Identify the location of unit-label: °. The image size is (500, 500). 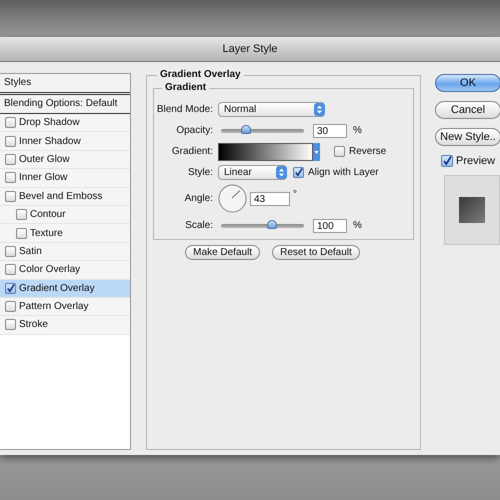
(295, 194).